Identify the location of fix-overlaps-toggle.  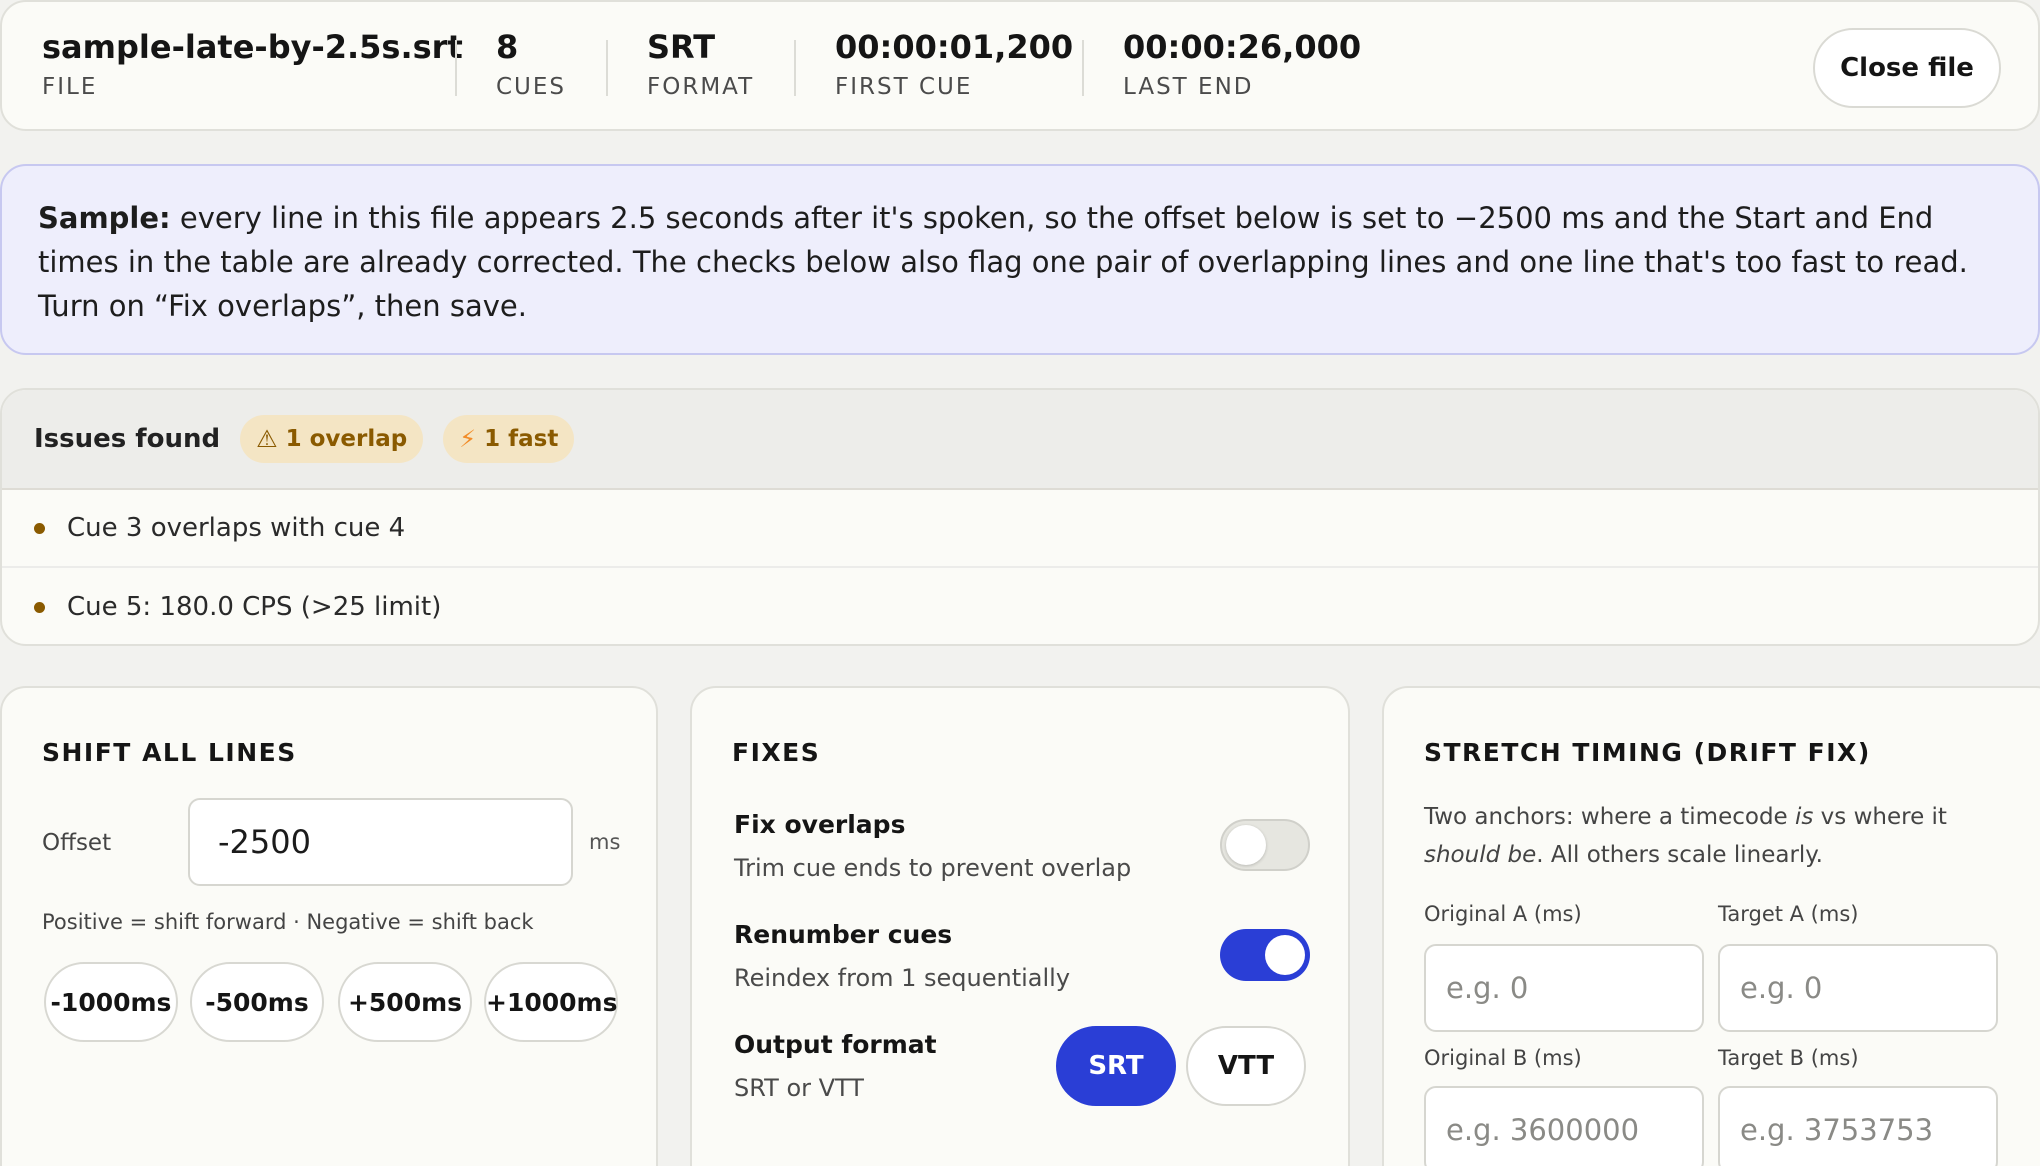
(1265, 845).